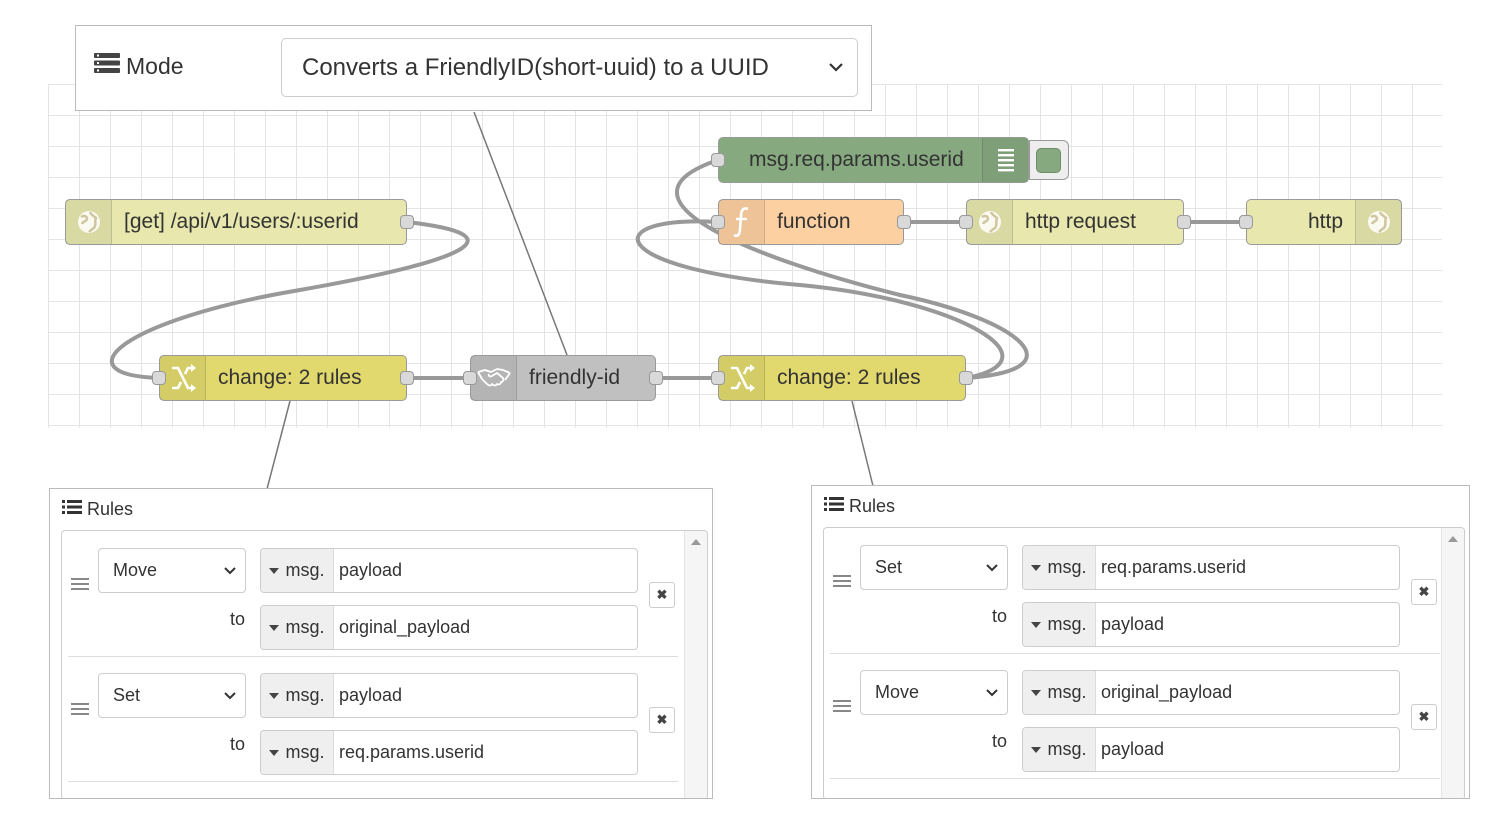 This screenshot has width=1498, height=823. What do you see at coordinates (107, 66) in the screenshot?
I see `list-alt-icon` at bounding box center [107, 66].